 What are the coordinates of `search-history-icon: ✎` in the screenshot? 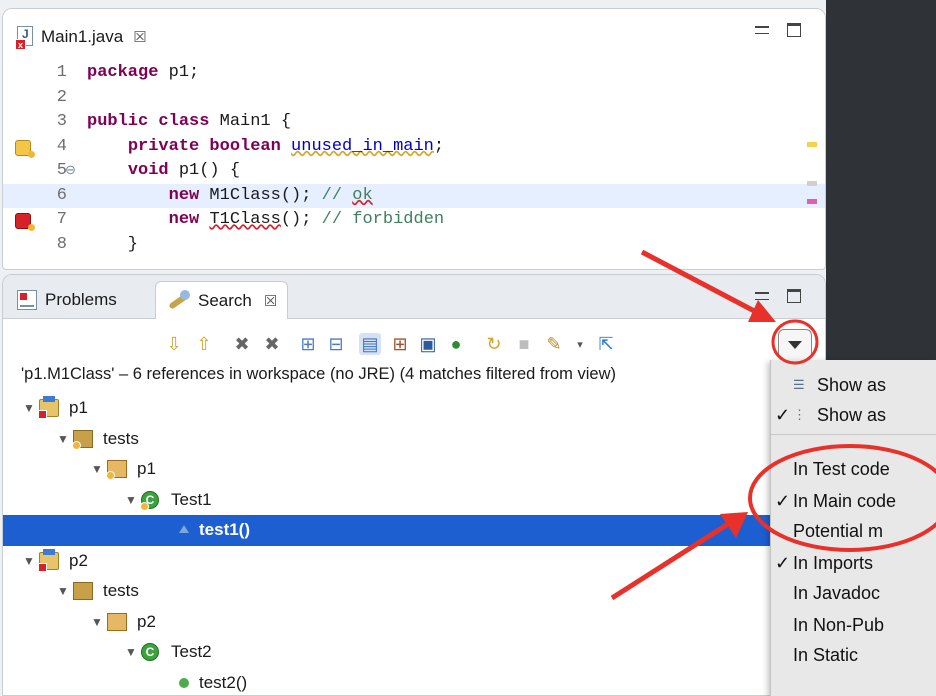 It's located at (554, 344).